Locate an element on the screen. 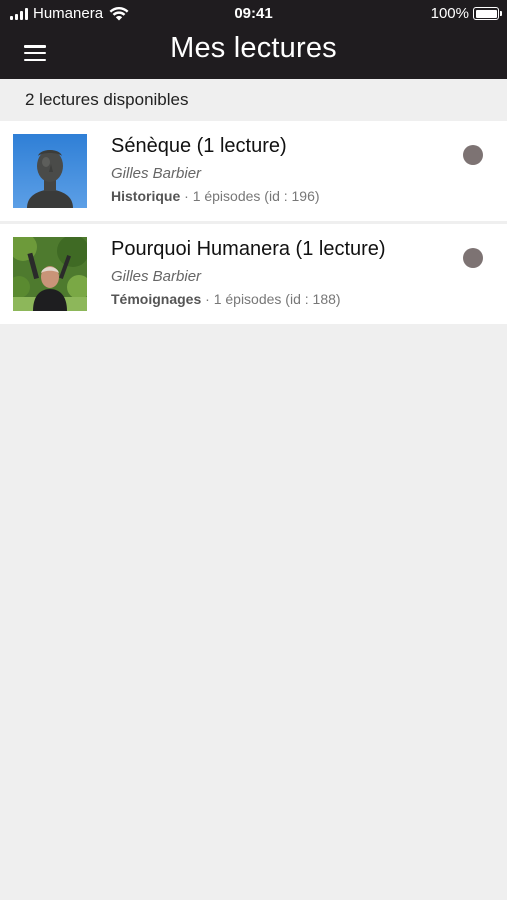 Image resolution: width=507 pixels, height=900 pixels. readings-count: 2 lectures disponibles is located at coordinates (253, 100).